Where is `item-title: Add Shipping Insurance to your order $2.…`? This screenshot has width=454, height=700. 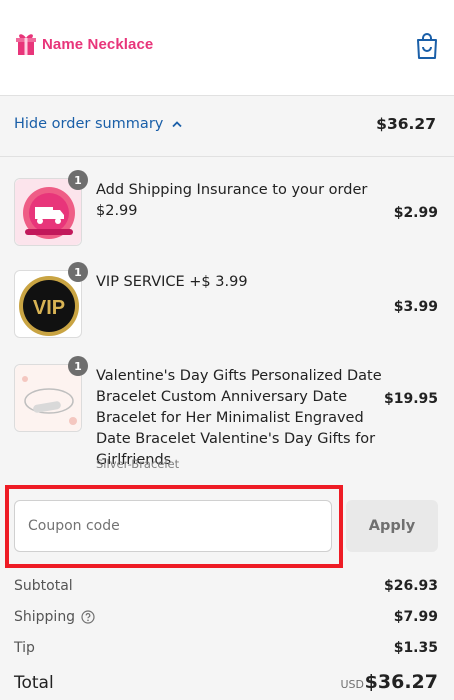 item-title: Add Shipping Insurance to your order $2.… is located at coordinates (232, 200).